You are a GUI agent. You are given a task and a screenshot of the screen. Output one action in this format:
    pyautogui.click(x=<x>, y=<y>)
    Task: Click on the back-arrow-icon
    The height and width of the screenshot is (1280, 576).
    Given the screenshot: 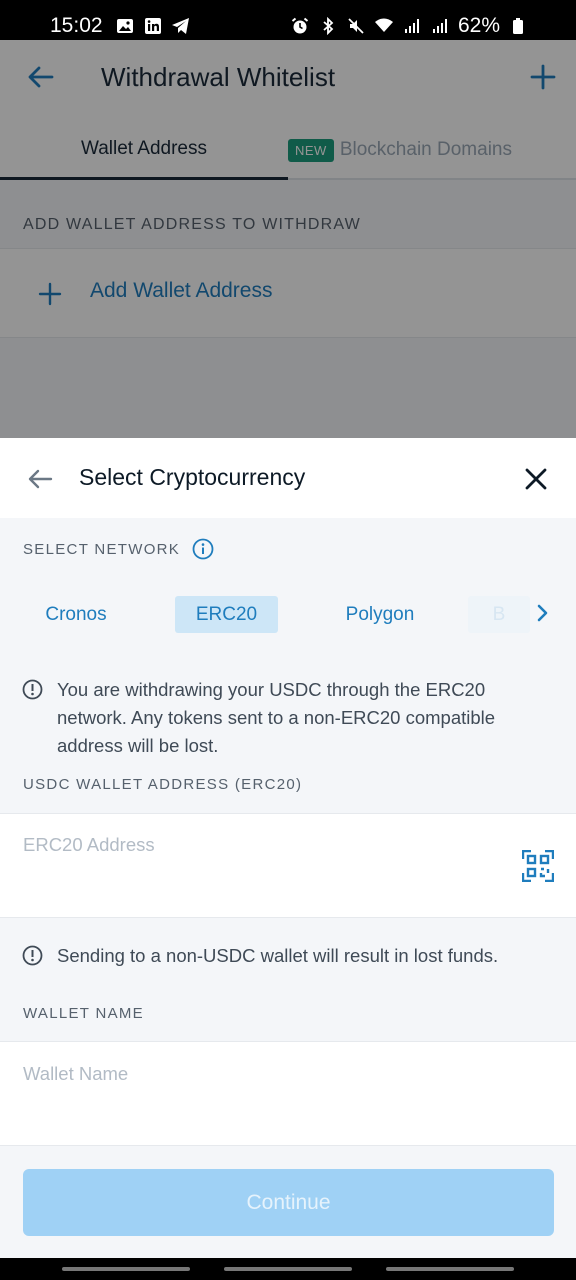 What is the action you would take?
    pyautogui.click(x=40, y=479)
    